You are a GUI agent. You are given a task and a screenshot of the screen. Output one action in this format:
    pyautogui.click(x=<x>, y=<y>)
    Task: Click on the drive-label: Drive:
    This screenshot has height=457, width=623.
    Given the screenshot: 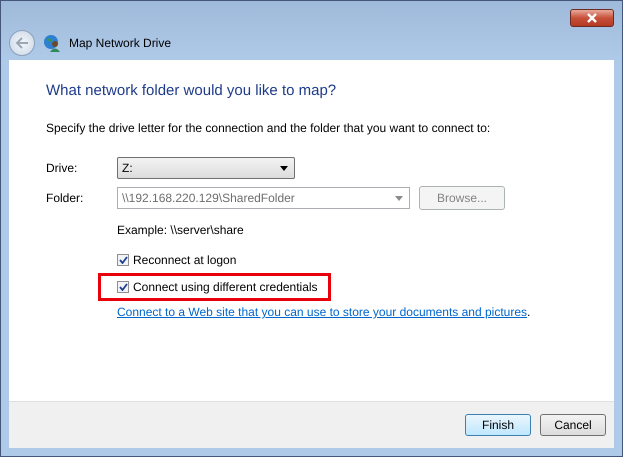 What is the action you would take?
    pyautogui.click(x=62, y=168)
    